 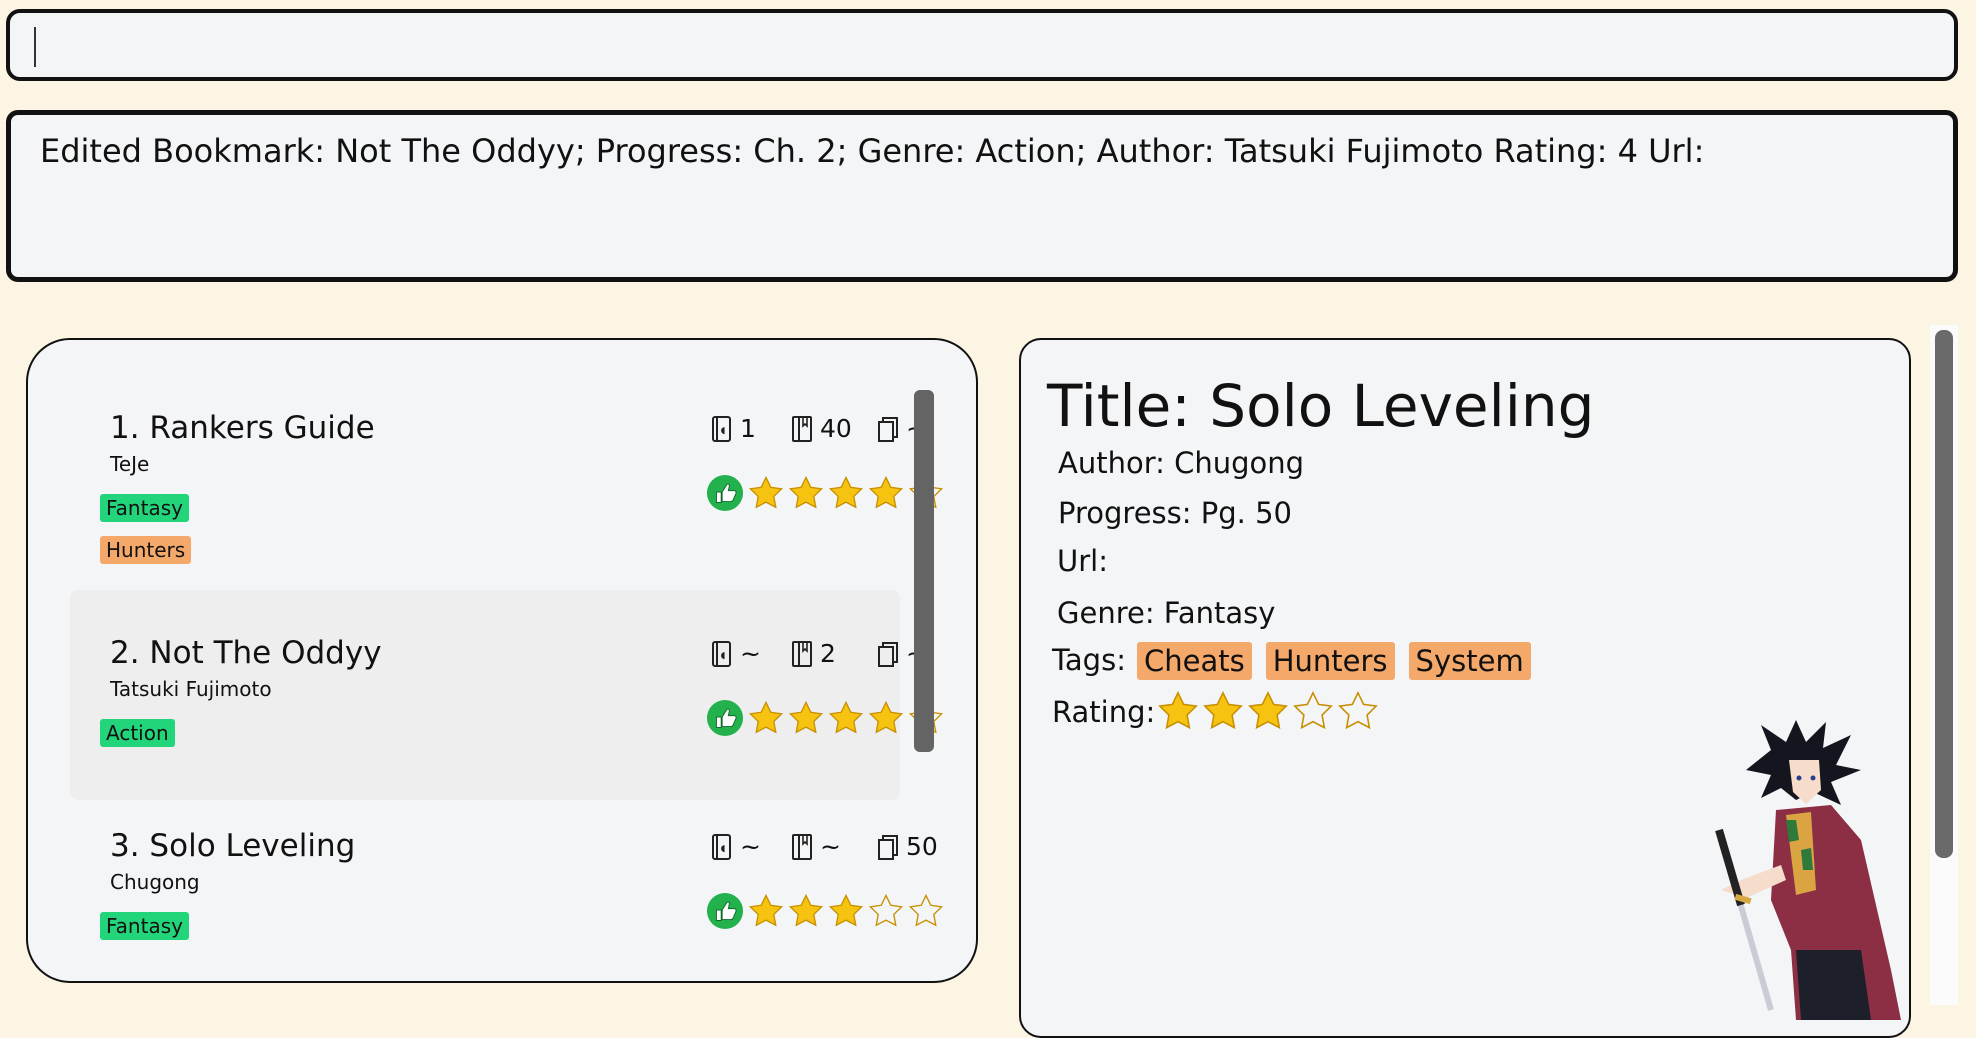 I want to click on bookmark-title: 2. Not The Oddyy, so click(x=246, y=653).